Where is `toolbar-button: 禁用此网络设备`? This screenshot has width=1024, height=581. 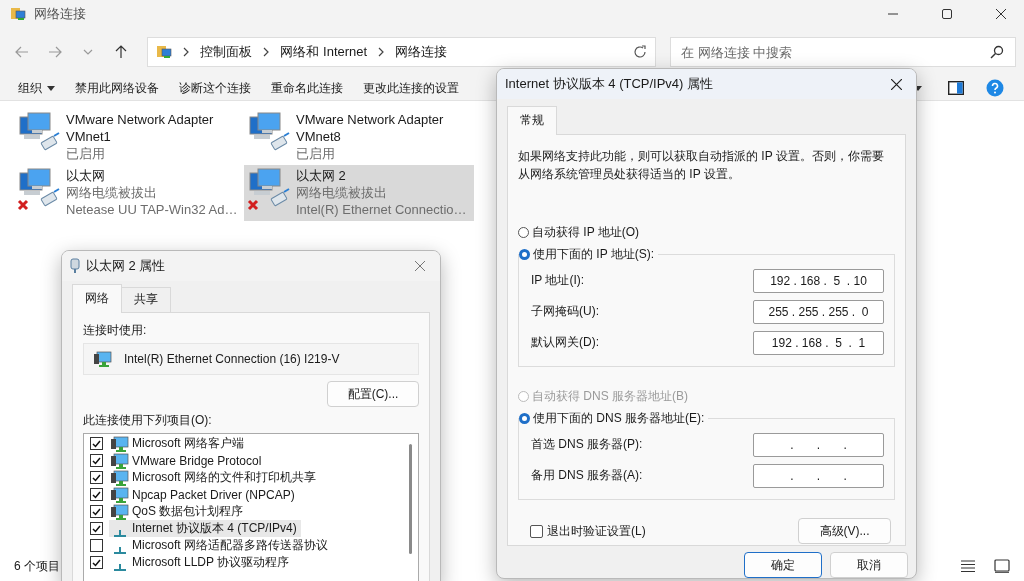 toolbar-button: 禁用此网络设备 is located at coordinates (117, 88).